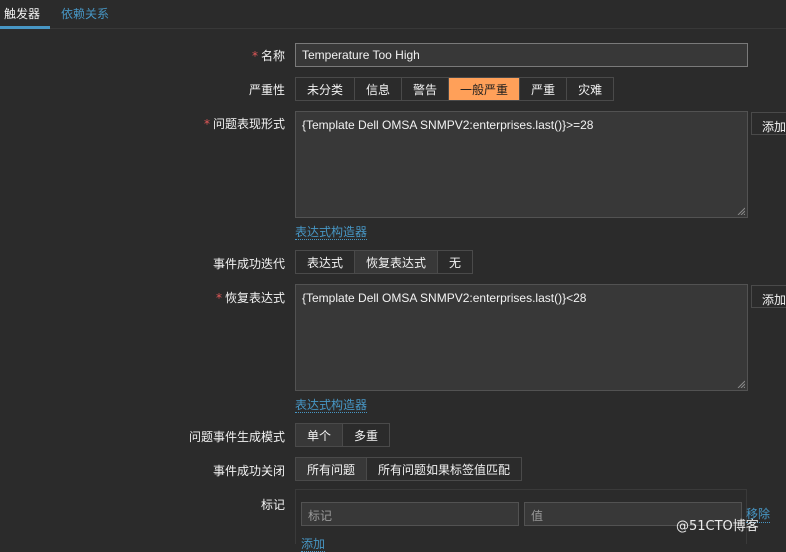  Describe the element at coordinates (544, 89) in the screenshot. I see `severity-option-high: 严重` at that location.